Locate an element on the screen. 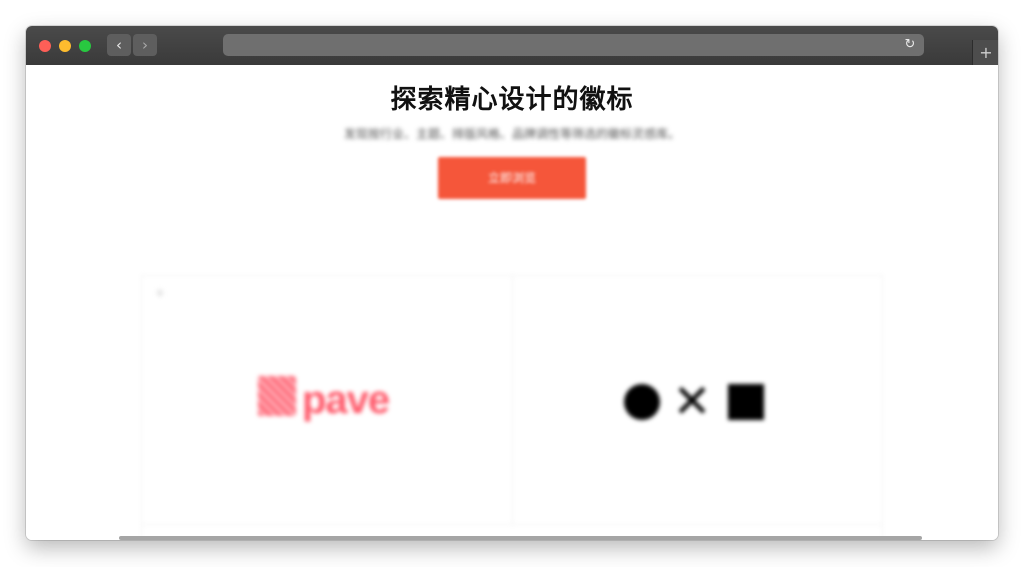  grid-divider is located at coordinates (512, 524).